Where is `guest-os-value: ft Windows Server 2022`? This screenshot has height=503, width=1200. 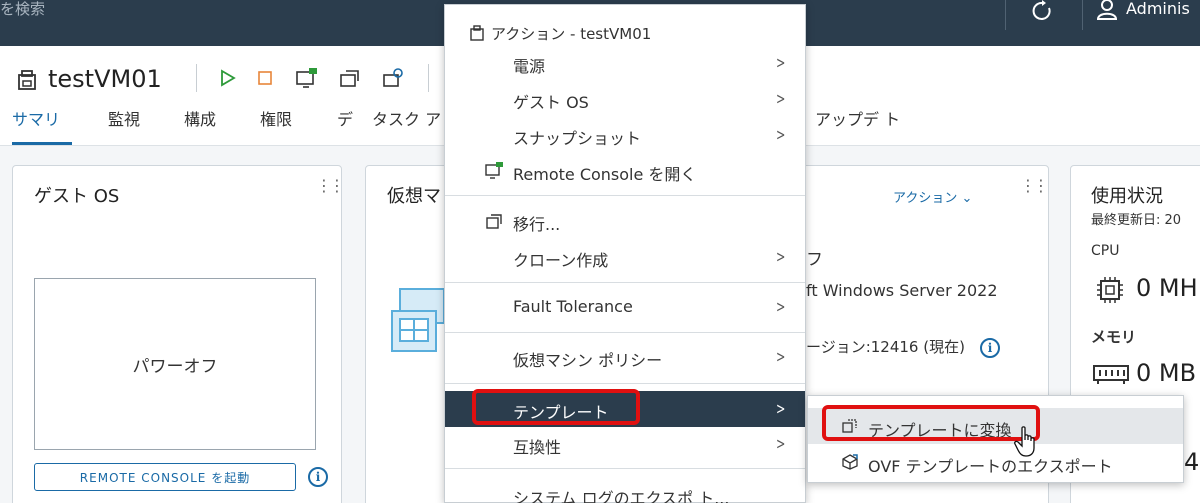 guest-os-value: ft Windows Server 2022 is located at coordinates (902, 290).